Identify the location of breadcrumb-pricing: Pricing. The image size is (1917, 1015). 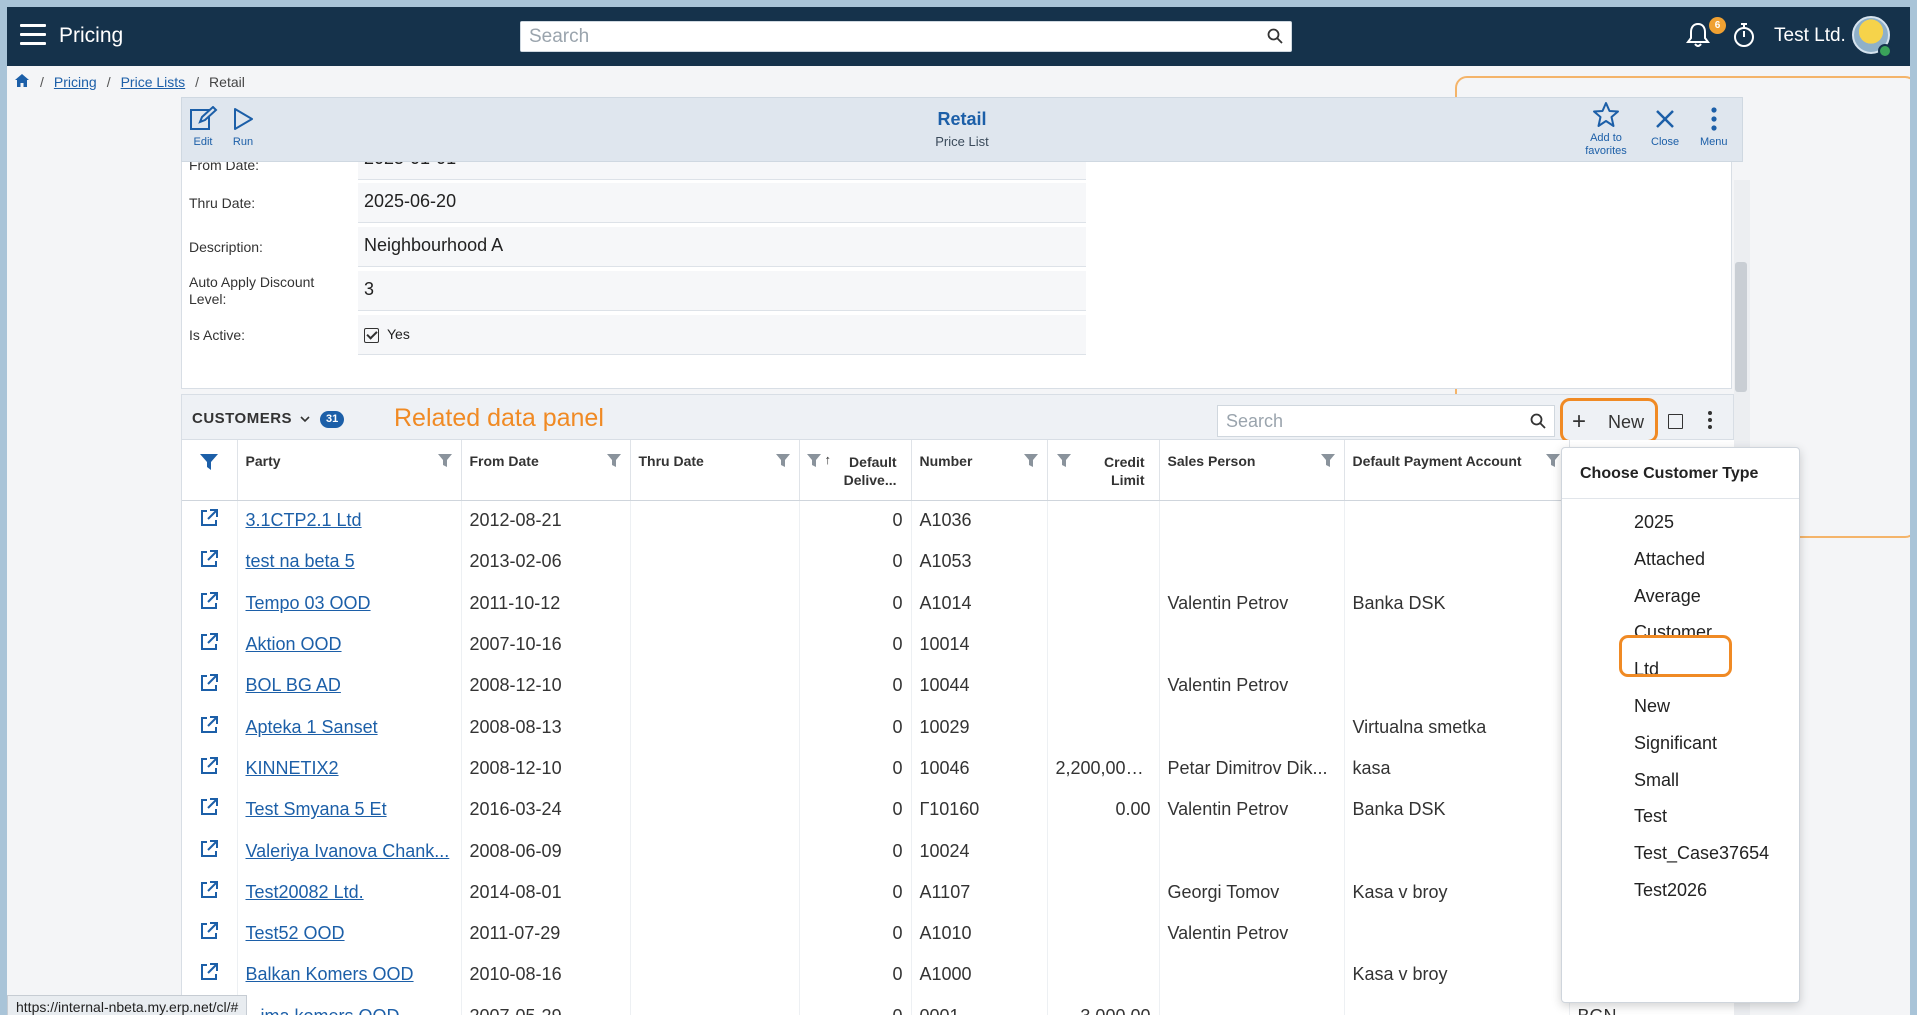
(75, 82).